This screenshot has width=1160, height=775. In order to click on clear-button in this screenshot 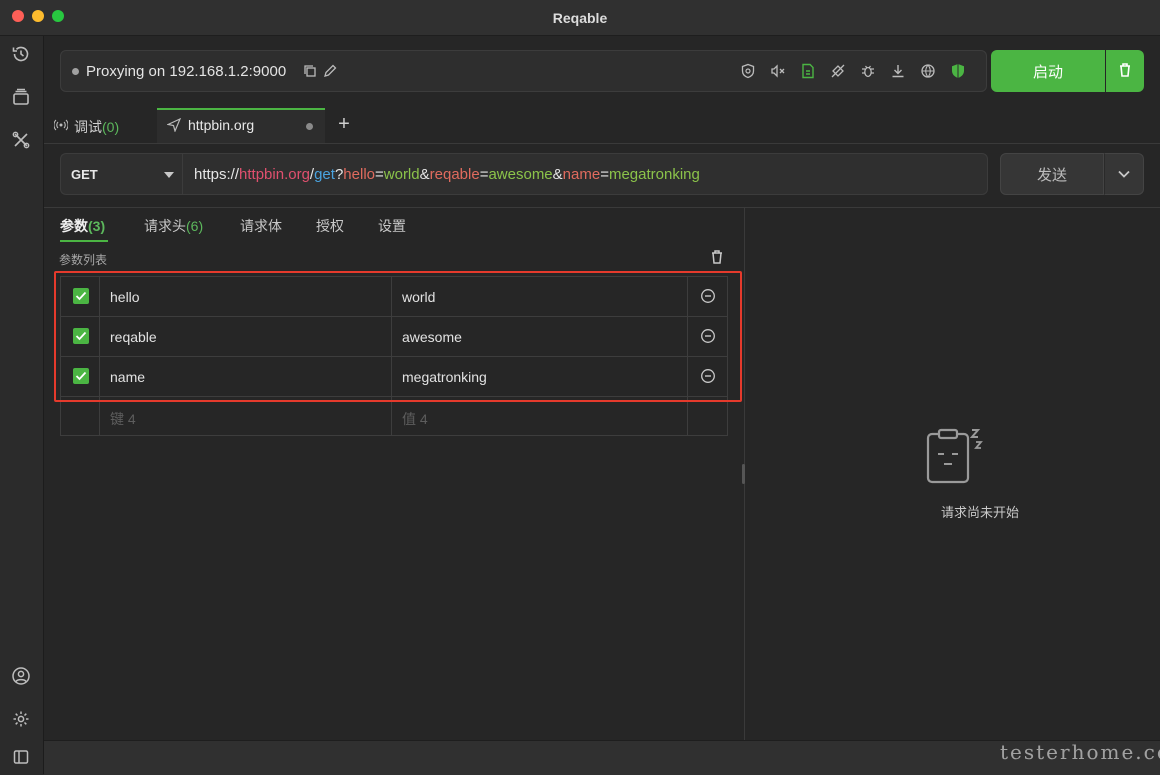, I will do `click(1125, 71)`.